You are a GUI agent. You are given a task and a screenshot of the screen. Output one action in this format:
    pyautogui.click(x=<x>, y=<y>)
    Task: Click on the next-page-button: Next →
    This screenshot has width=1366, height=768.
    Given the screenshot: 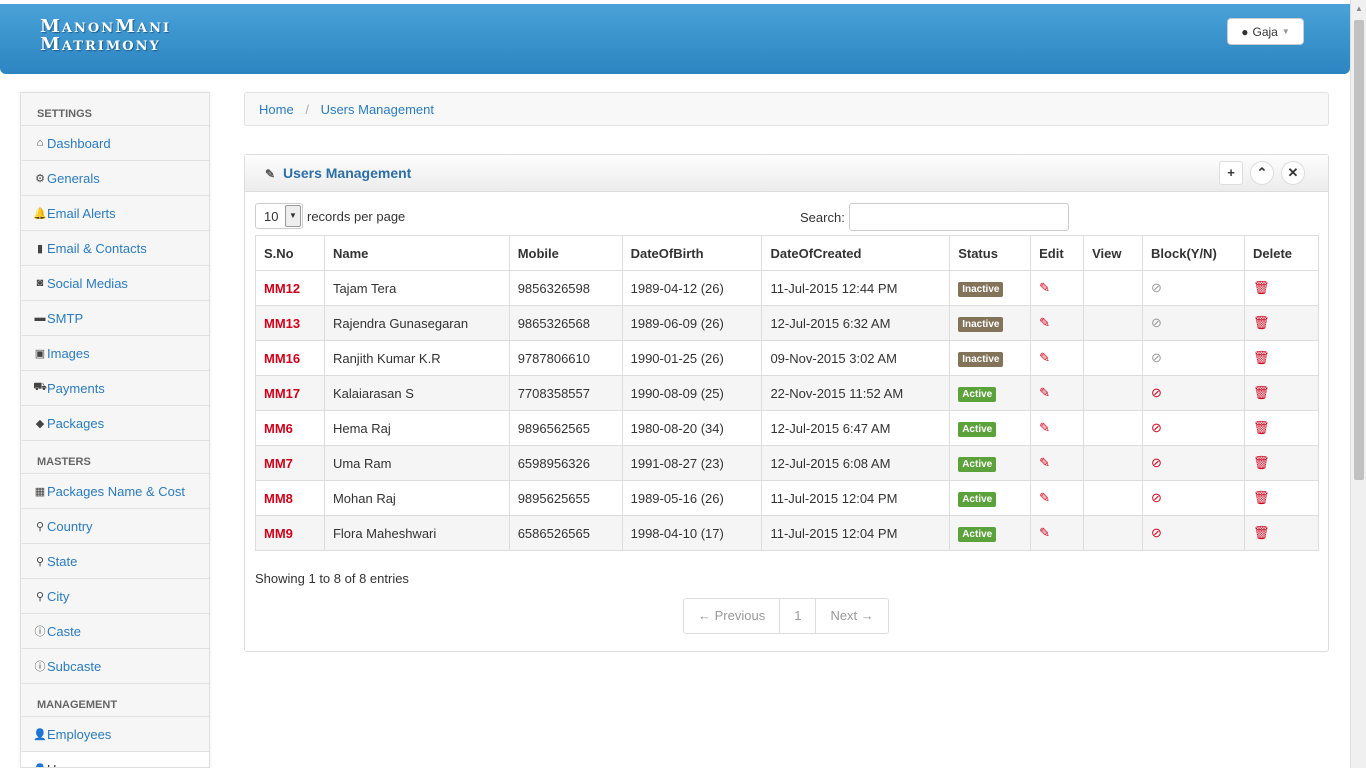 What is the action you would take?
    pyautogui.click(x=851, y=616)
    